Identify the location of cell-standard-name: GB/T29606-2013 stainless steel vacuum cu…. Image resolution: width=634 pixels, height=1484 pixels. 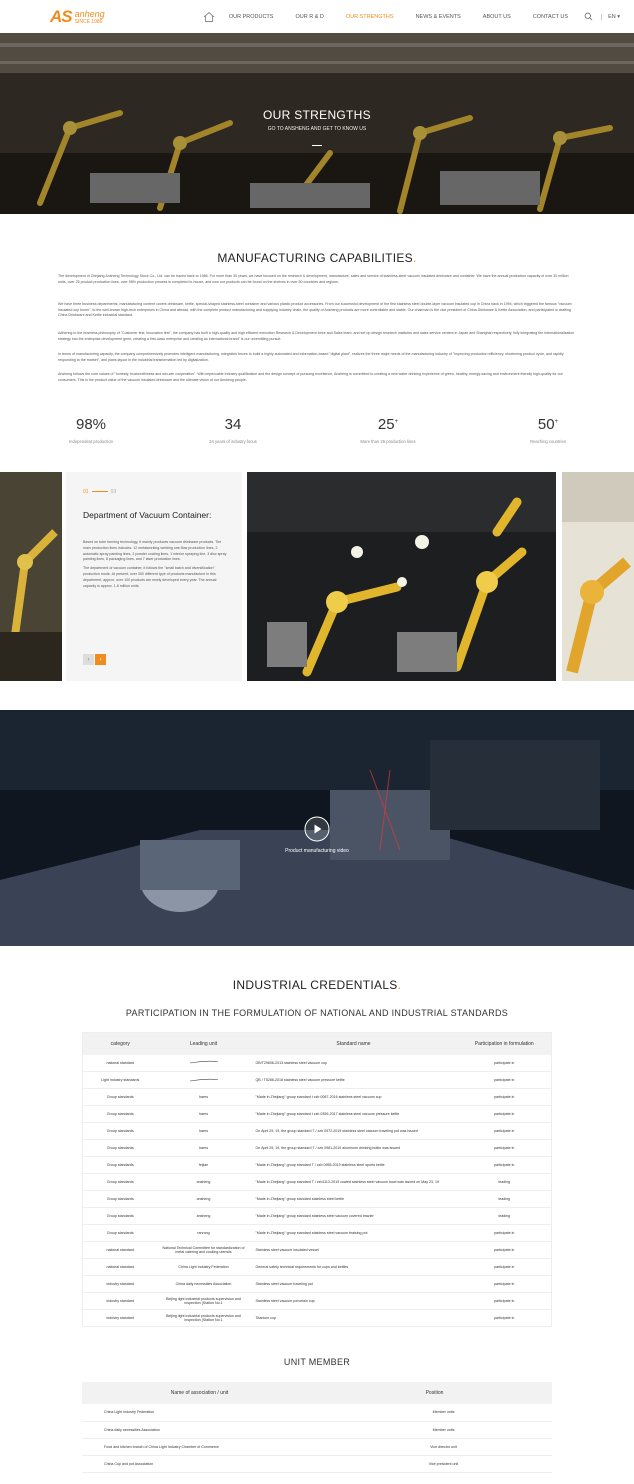
(353, 1063).